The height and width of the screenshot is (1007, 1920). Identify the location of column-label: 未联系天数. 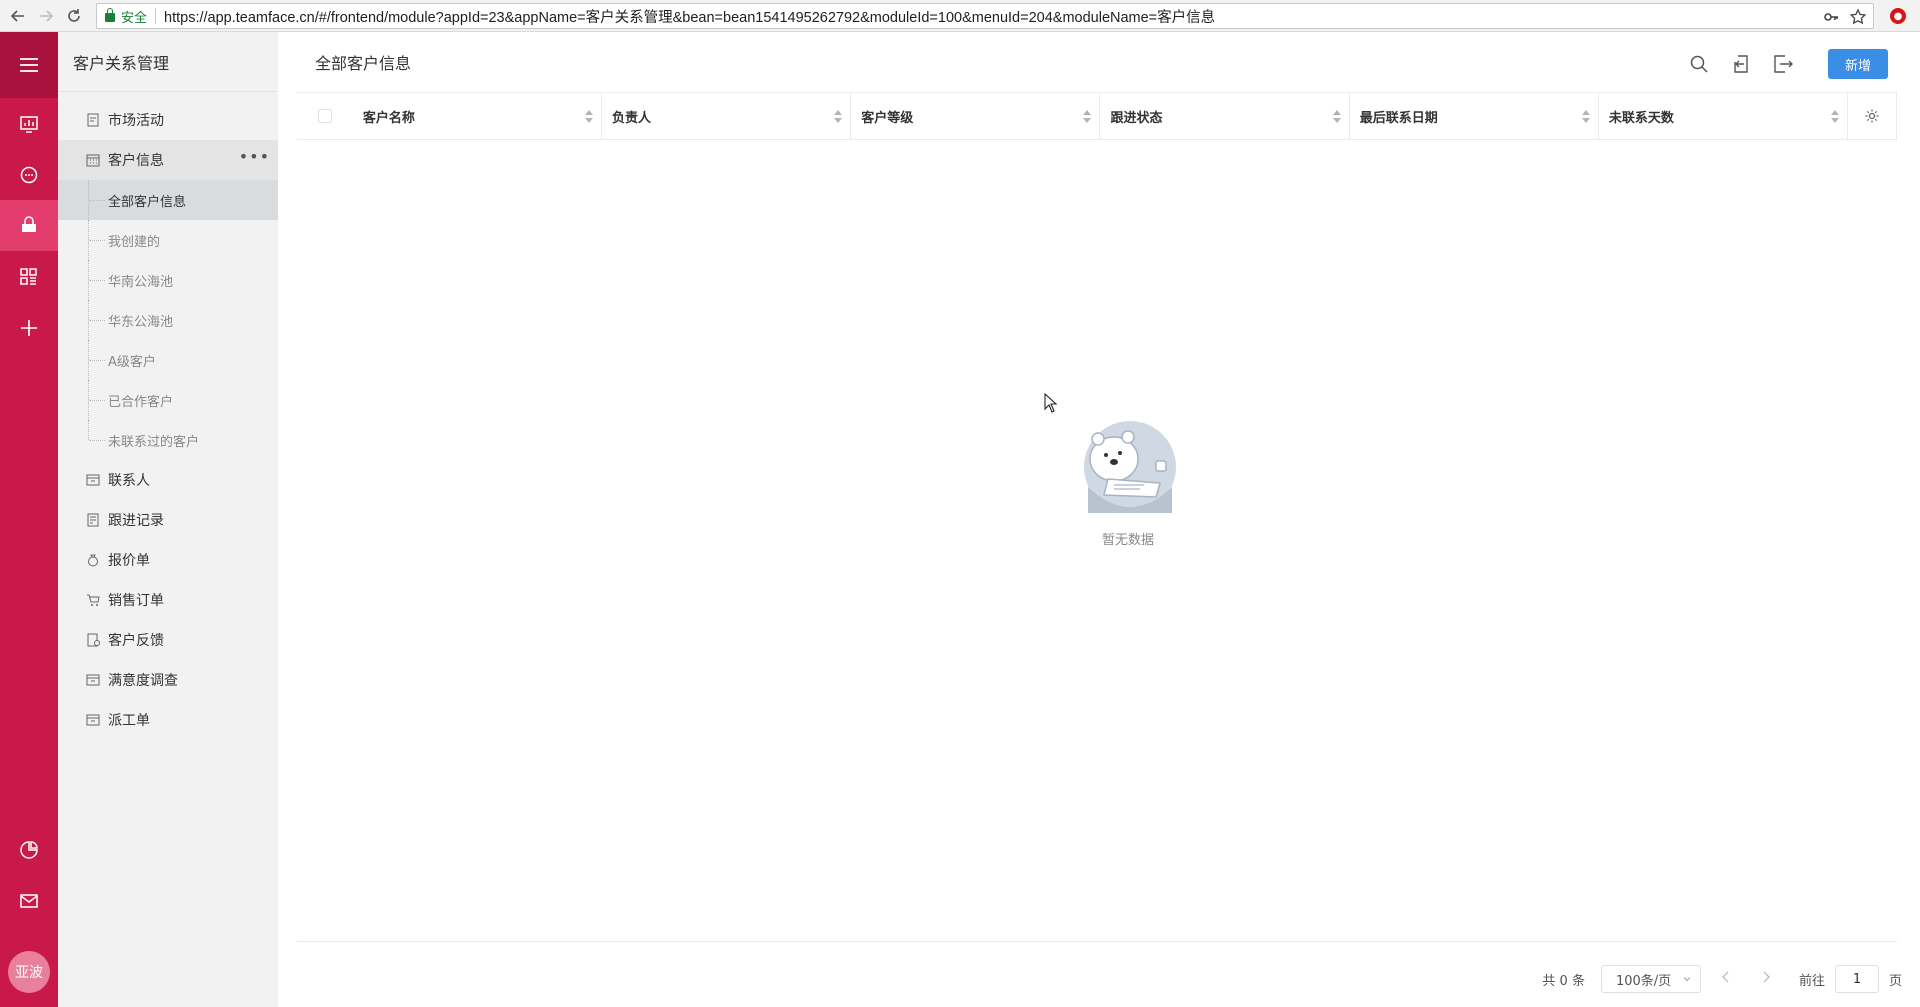
(1641, 118).